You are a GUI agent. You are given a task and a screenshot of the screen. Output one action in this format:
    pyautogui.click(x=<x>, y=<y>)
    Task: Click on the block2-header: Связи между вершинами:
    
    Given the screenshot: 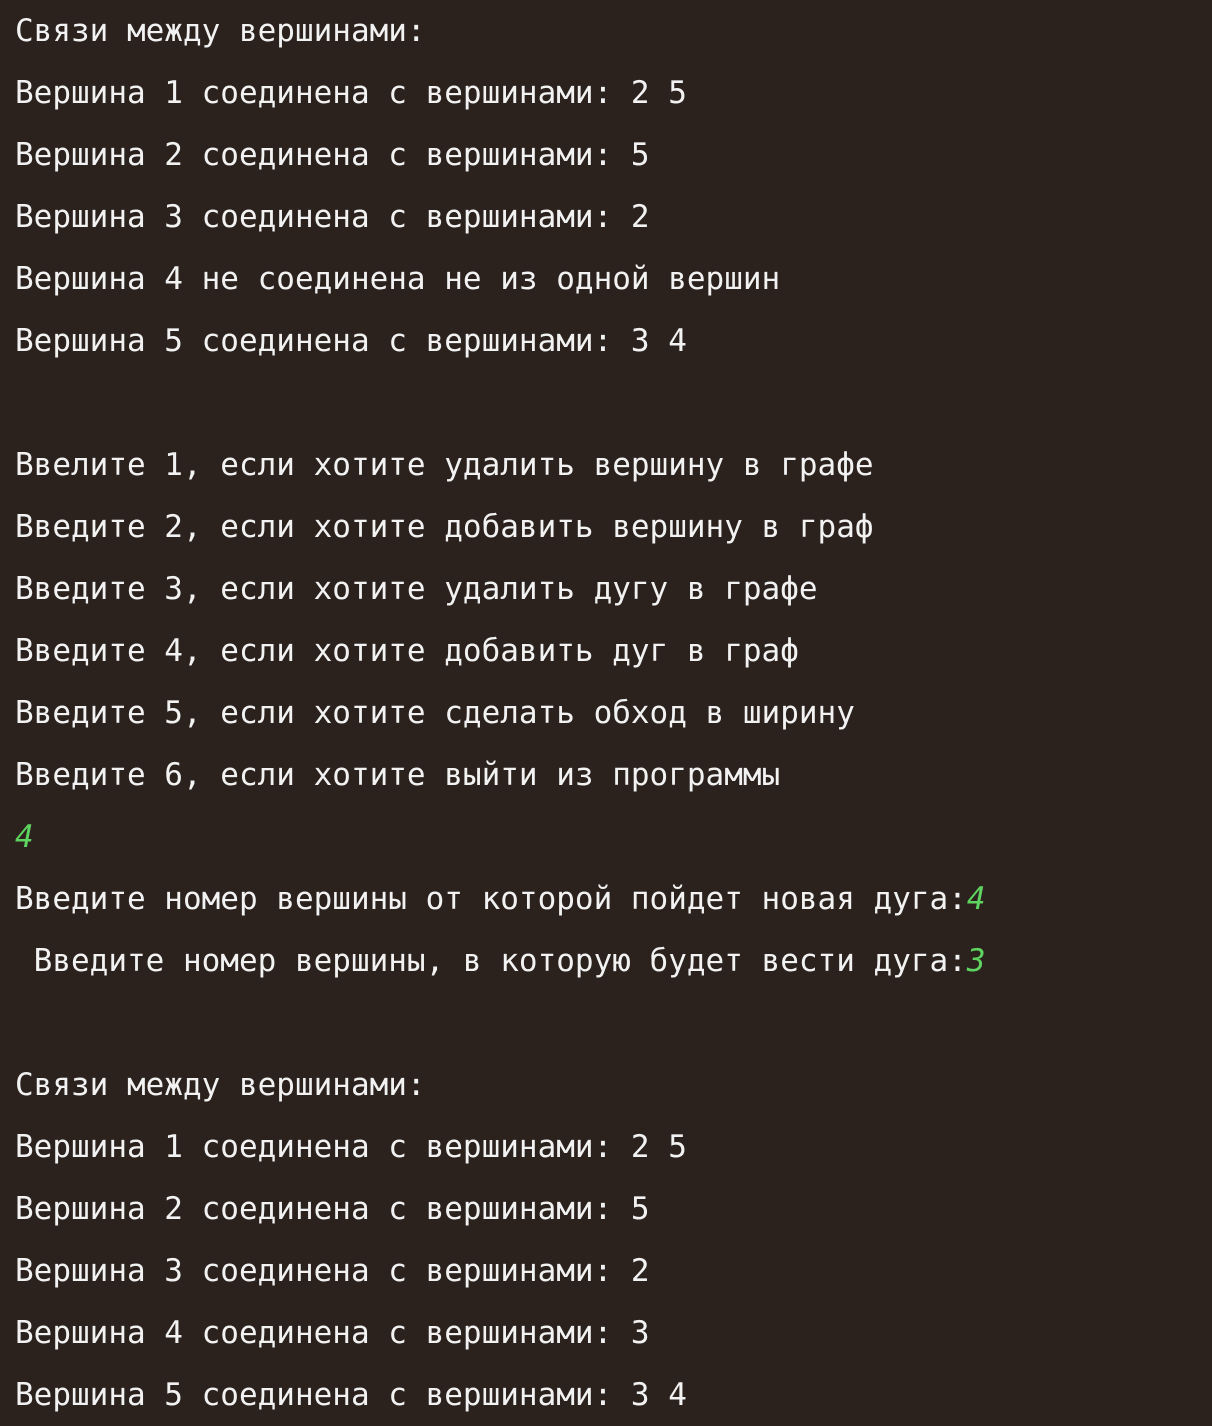 What is the action you would take?
    pyautogui.click(x=220, y=1085)
    